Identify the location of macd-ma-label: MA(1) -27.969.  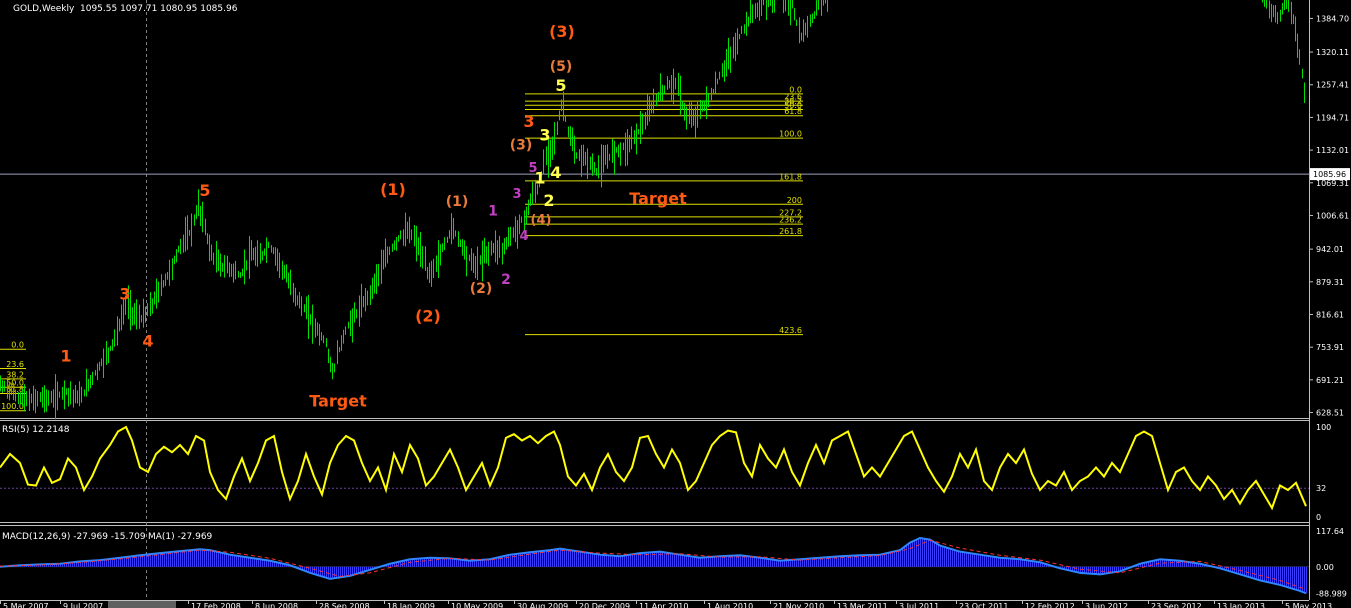
(180, 537).